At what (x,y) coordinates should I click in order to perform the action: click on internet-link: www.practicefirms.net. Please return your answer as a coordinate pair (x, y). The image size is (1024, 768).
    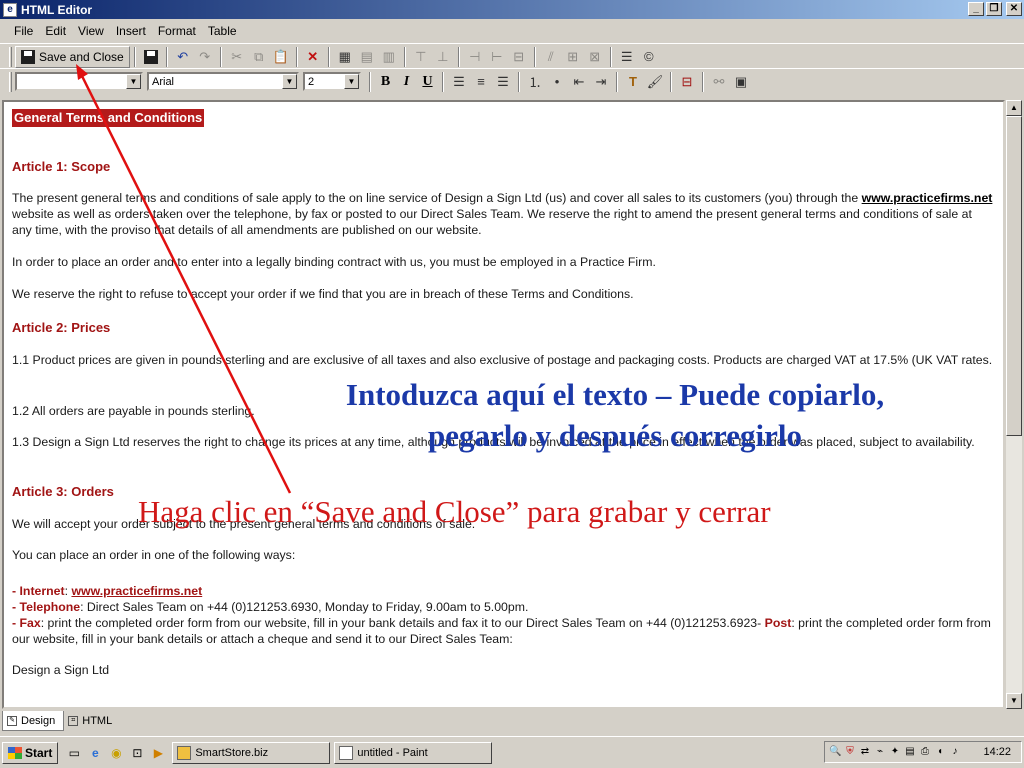
    Looking at the image, I should click on (136, 591).